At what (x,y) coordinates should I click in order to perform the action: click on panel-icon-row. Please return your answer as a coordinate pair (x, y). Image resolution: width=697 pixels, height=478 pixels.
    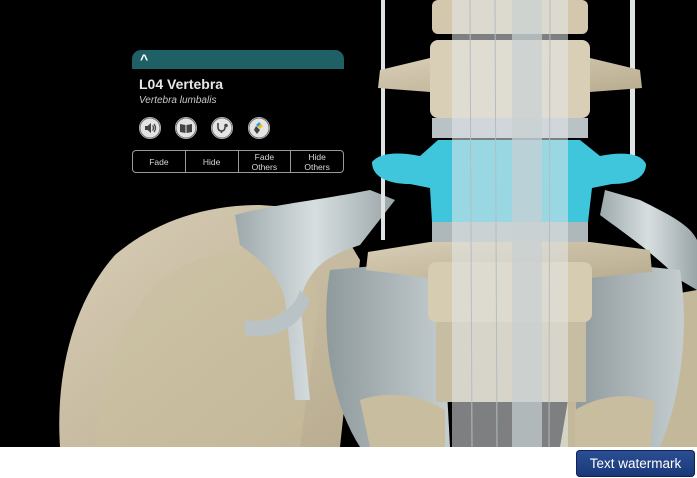
    Looking at the image, I should click on (238, 130).